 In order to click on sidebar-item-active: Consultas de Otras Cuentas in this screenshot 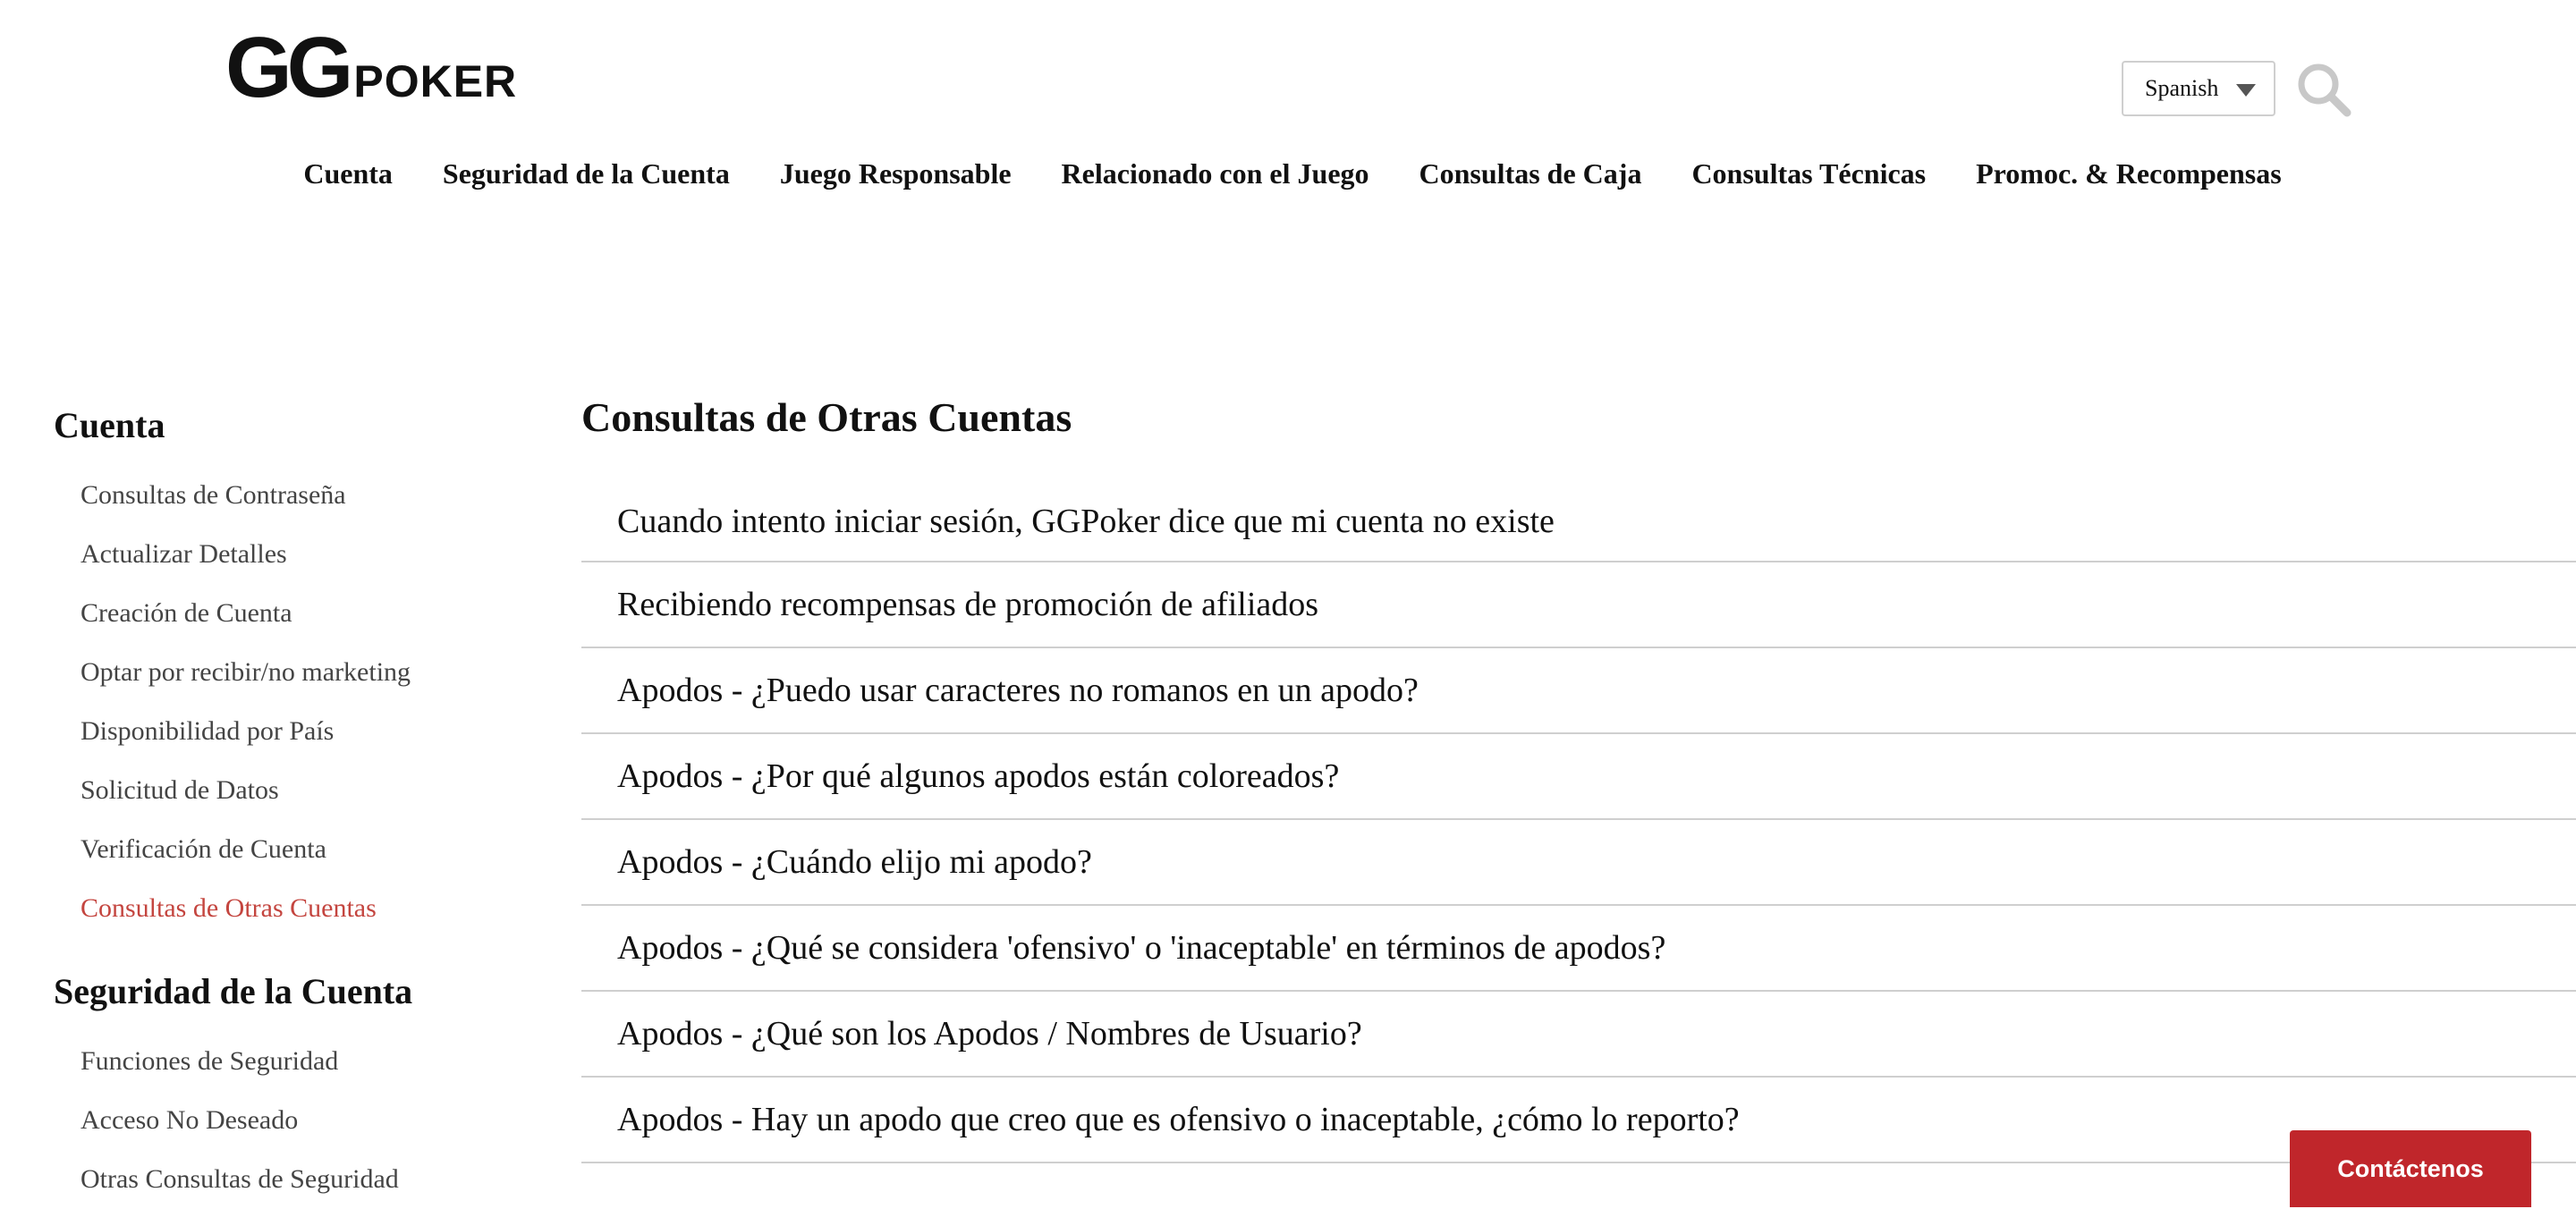, I will do `click(317, 908)`.